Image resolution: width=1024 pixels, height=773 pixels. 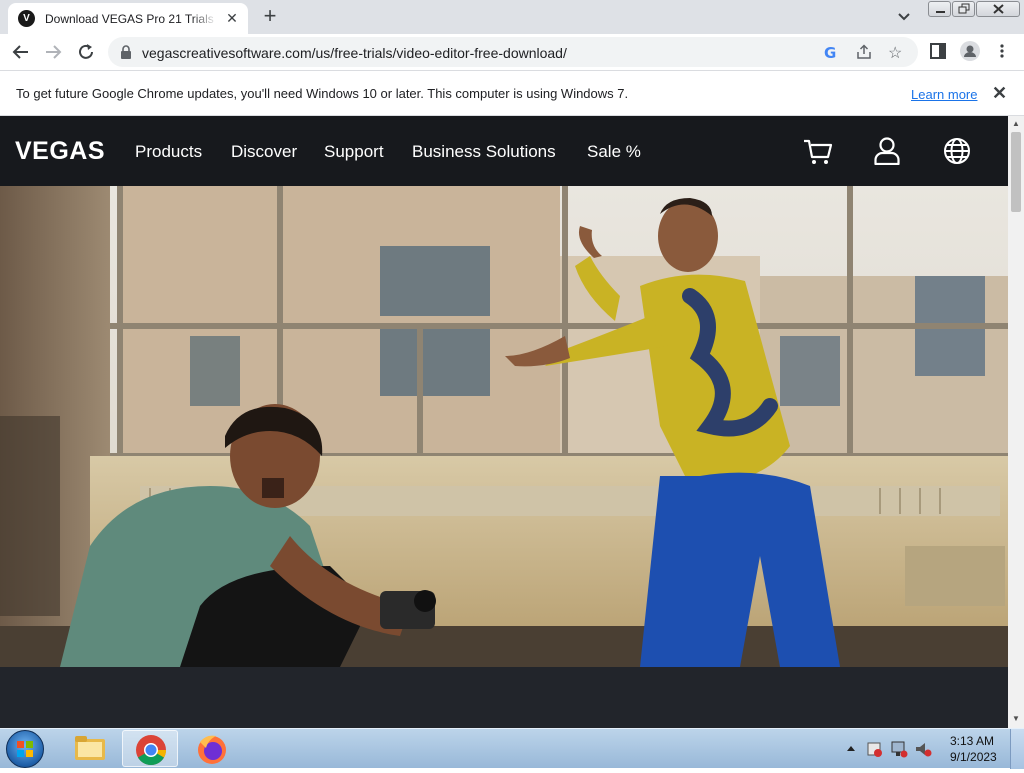 What do you see at coordinates (60, 151) in the screenshot?
I see `vegas-logo: VEGAS` at bounding box center [60, 151].